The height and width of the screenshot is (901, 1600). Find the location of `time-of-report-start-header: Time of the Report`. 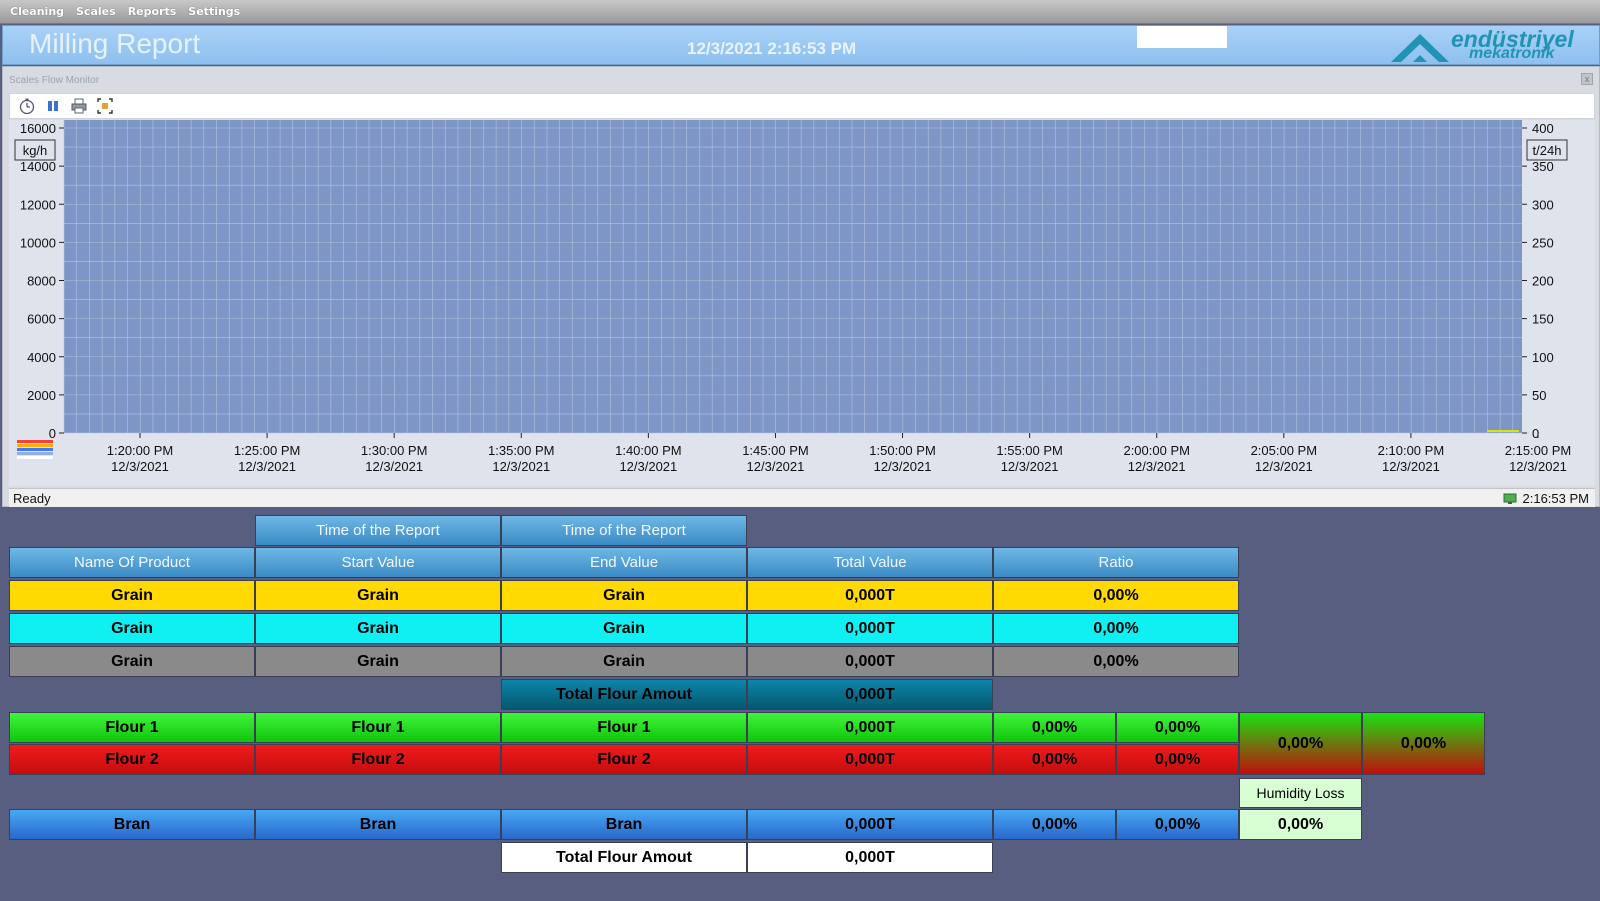

time-of-report-start-header: Time of the Report is located at coordinates (378, 530).